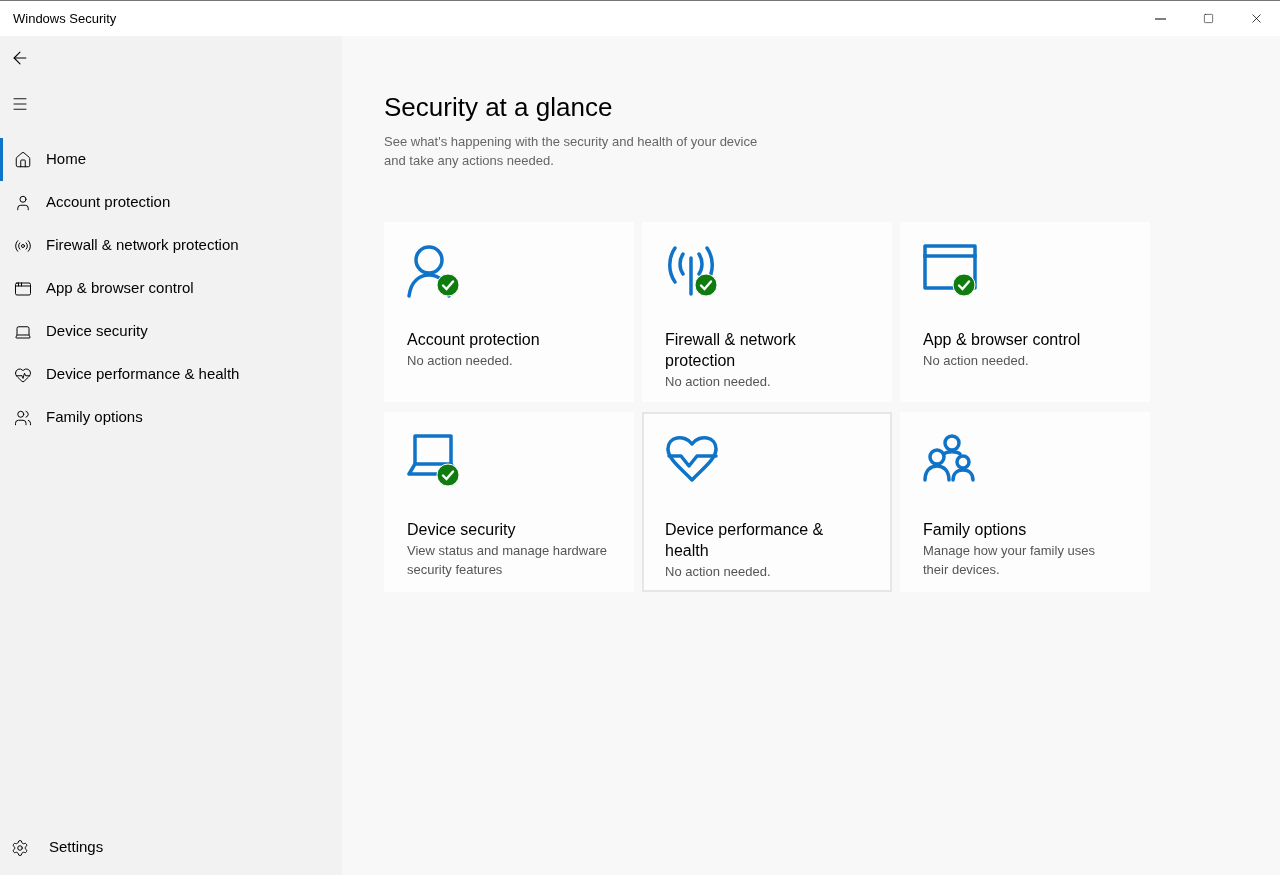 This screenshot has width=1280, height=875. What do you see at coordinates (507, 560) in the screenshot?
I see `tile-status: View status and manage hardware security features` at bounding box center [507, 560].